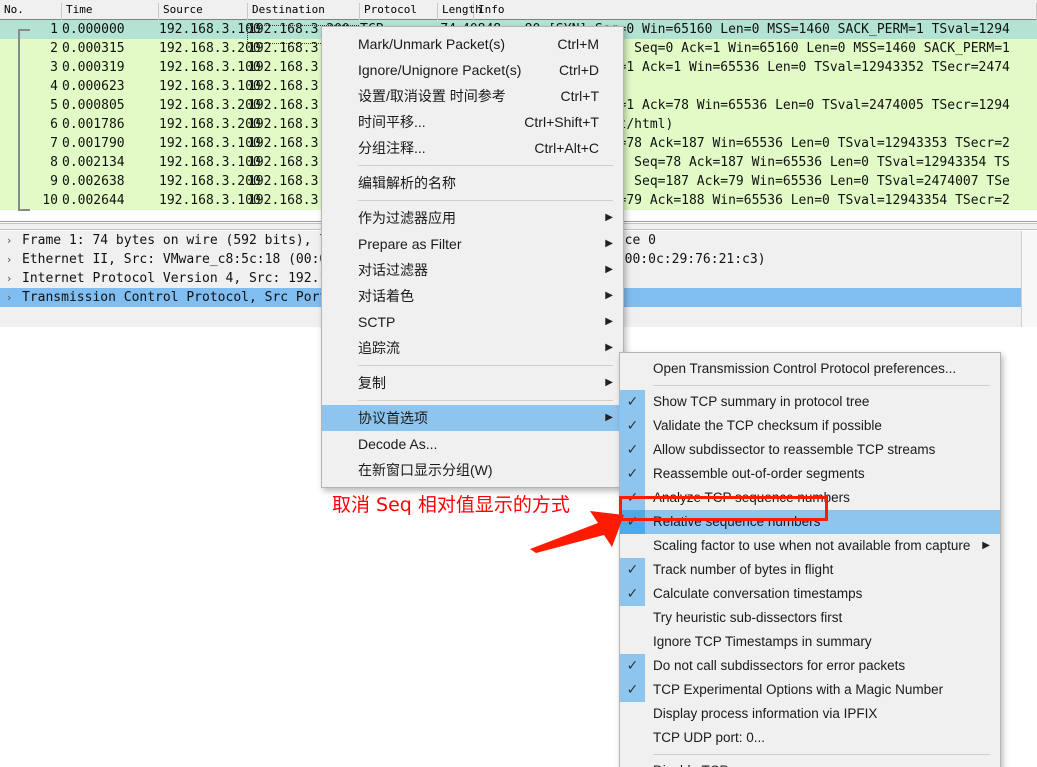 This screenshot has height=767, width=1037. What do you see at coordinates (810, 594) in the screenshot?
I see `preference-menu-item: ✓ Calculate conversation timestamps` at bounding box center [810, 594].